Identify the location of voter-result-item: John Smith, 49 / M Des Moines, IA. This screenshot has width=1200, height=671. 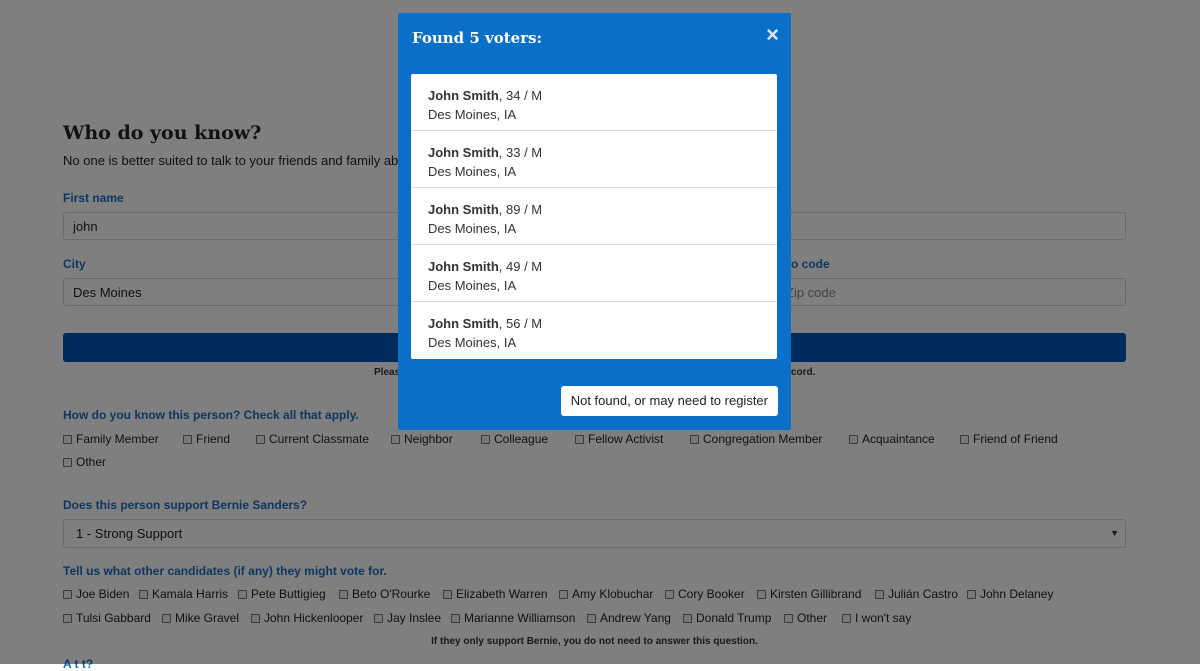
(594, 273).